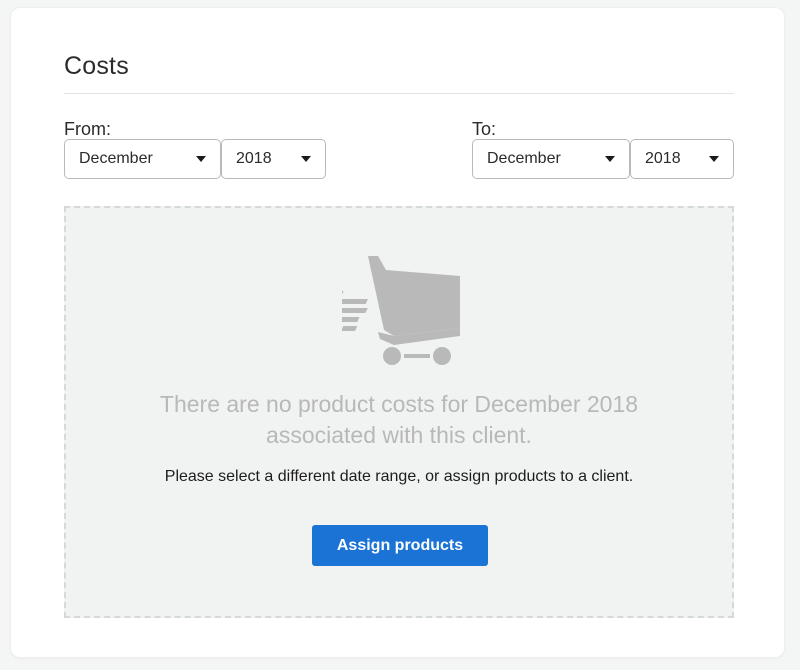 This screenshot has height=670, width=800. What do you see at coordinates (399, 435) in the screenshot?
I see `empty-state-message-line2: associated with this client.` at bounding box center [399, 435].